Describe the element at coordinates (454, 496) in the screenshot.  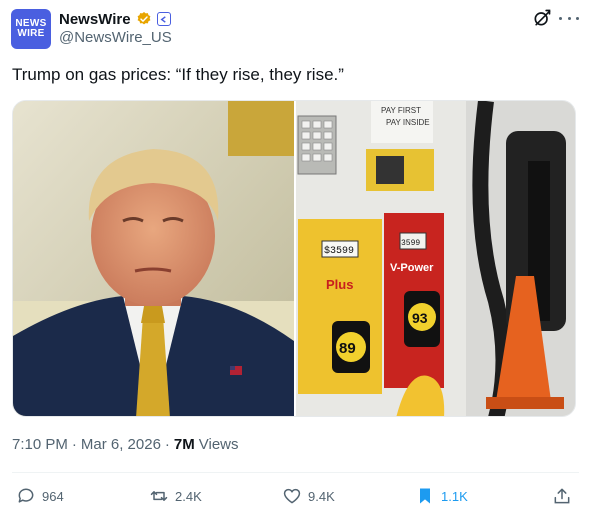
I see `bookmark-count: 1.1K` at that location.